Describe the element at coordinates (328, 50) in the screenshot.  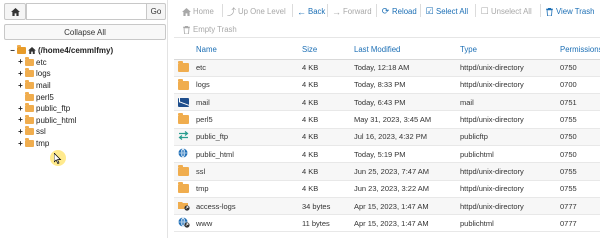
I see `column-header-size: Size` at that location.